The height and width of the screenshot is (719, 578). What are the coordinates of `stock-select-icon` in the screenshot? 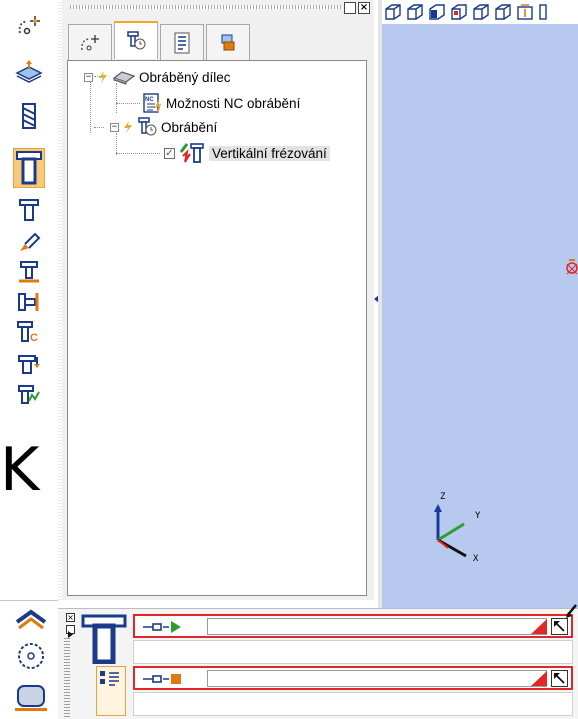 It's located at (171, 679).